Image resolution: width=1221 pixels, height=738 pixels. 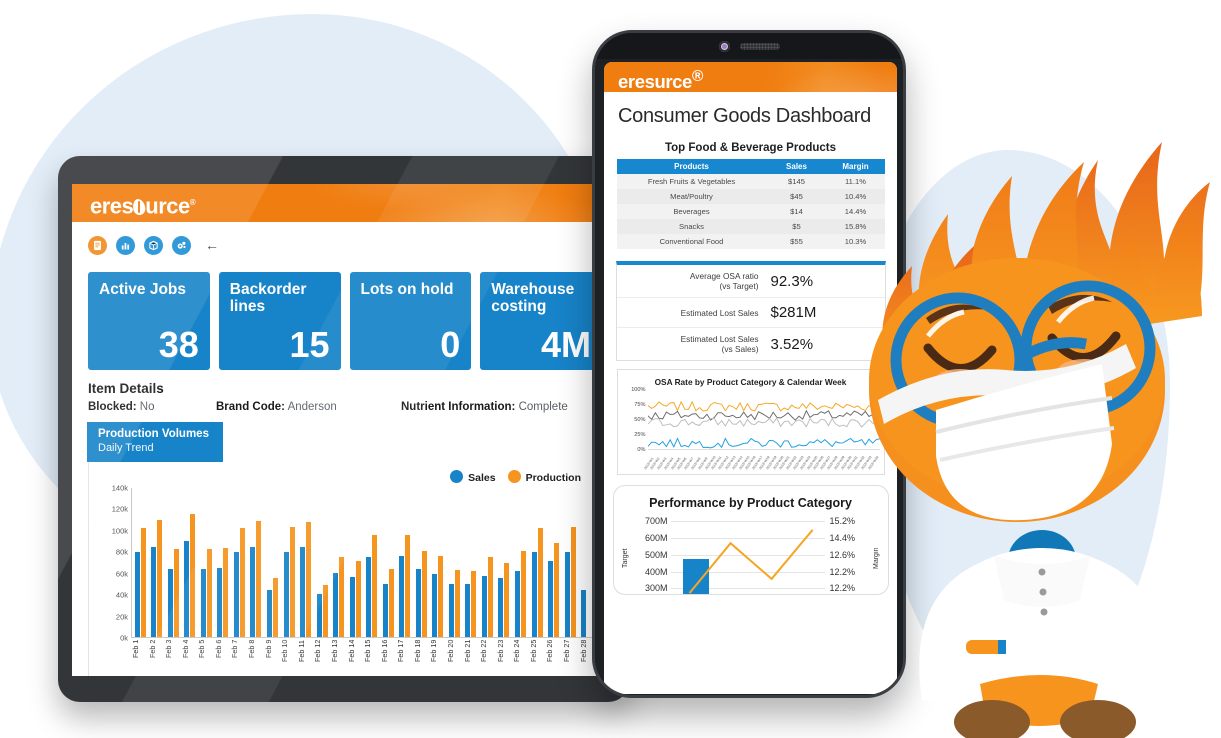 What do you see at coordinates (345, 563) in the screenshot?
I see `production-volumes-barchart: 140k 120k 100k 80k 60k 40k 20k 0k` at bounding box center [345, 563].